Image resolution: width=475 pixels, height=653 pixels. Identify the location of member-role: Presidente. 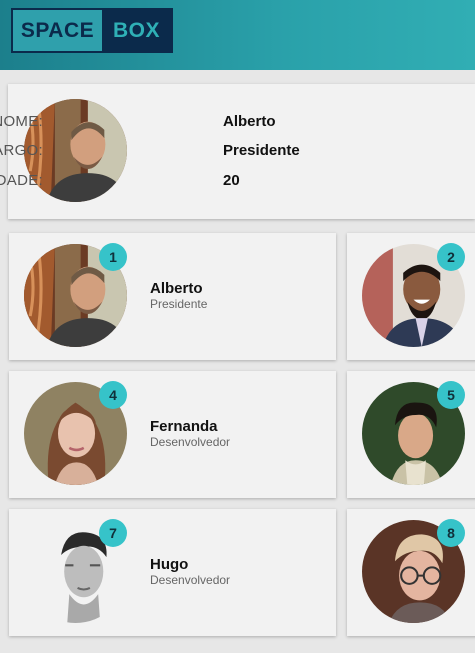
(179, 304).